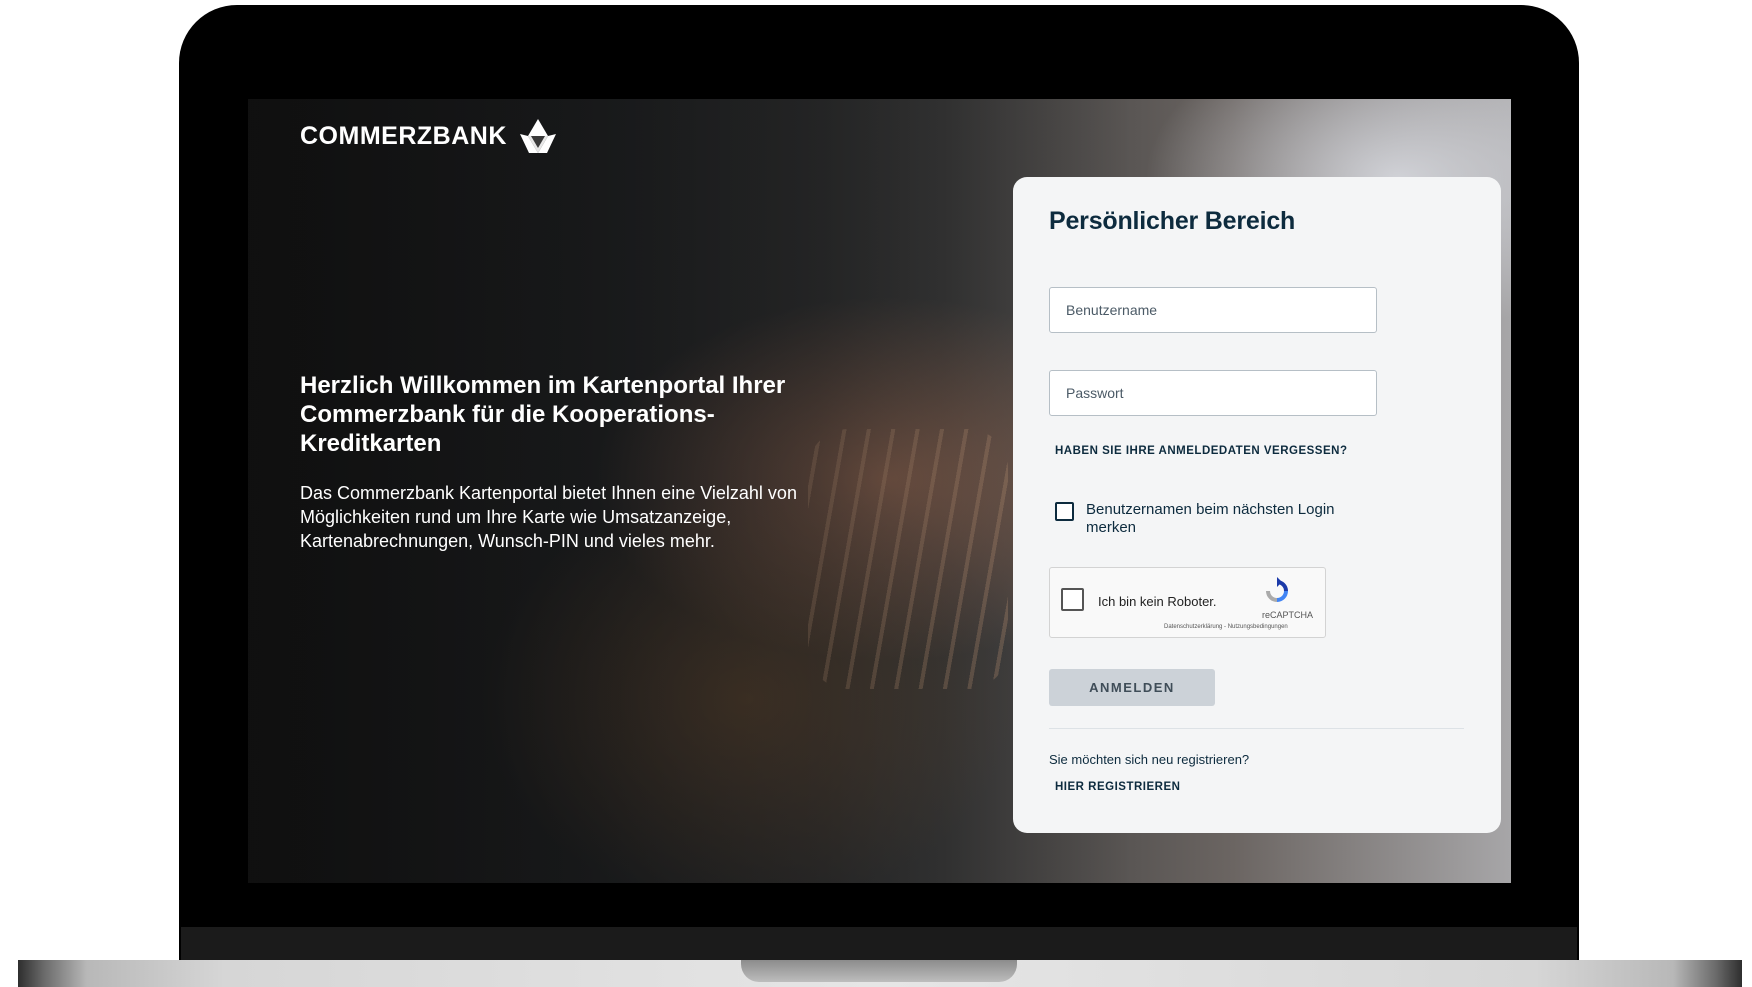  I want to click on recaptcha-label: Ich bin kein Roboter., so click(1157, 601).